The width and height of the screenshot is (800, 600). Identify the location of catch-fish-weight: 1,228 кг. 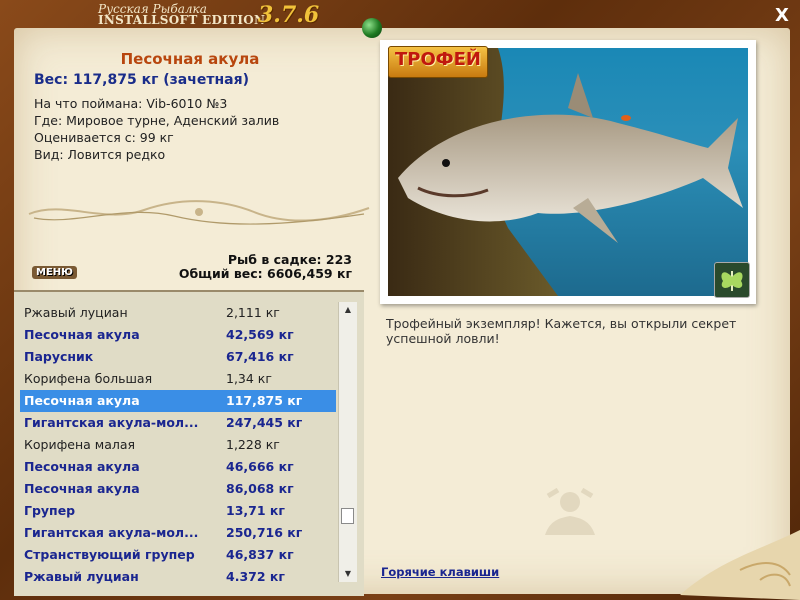
(253, 444).